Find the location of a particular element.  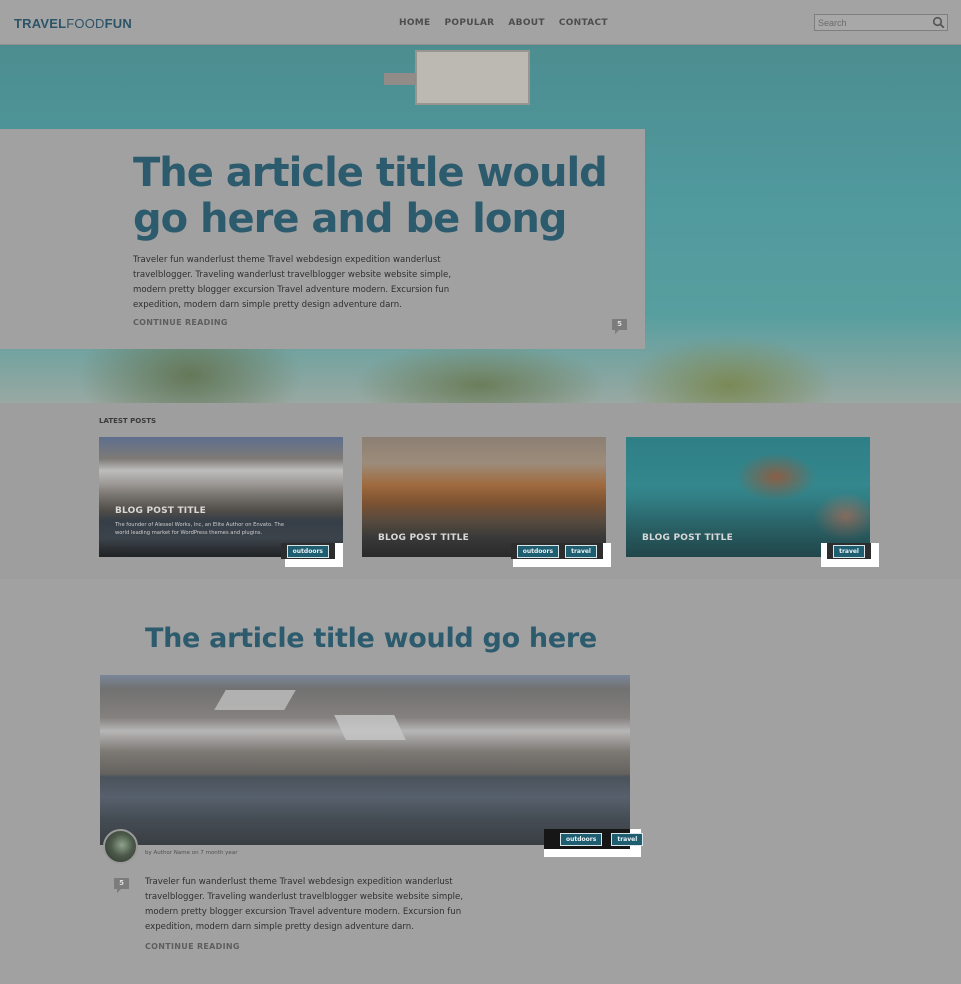

hero-comment-count: 5 is located at coordinates (619, 326).